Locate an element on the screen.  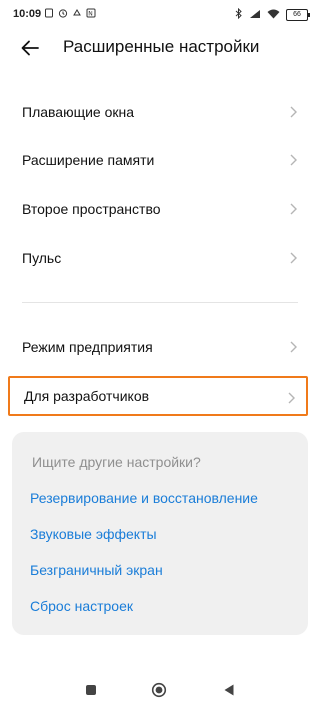
suggestion-link-reset-settings: Сброс настроек is located at coordinates (81, 606).